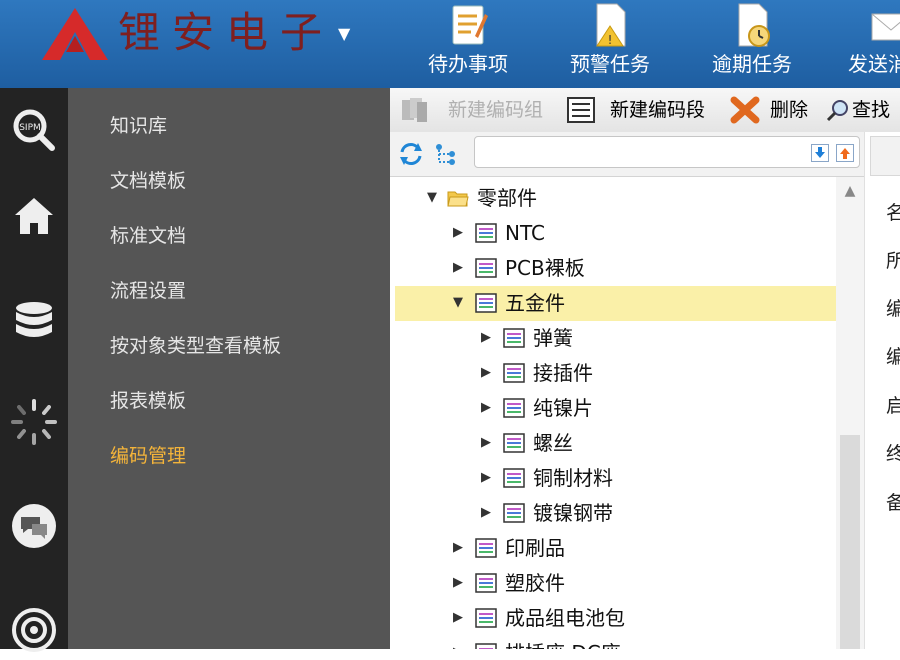  I want to click on search-up-button, so click(845, 153).